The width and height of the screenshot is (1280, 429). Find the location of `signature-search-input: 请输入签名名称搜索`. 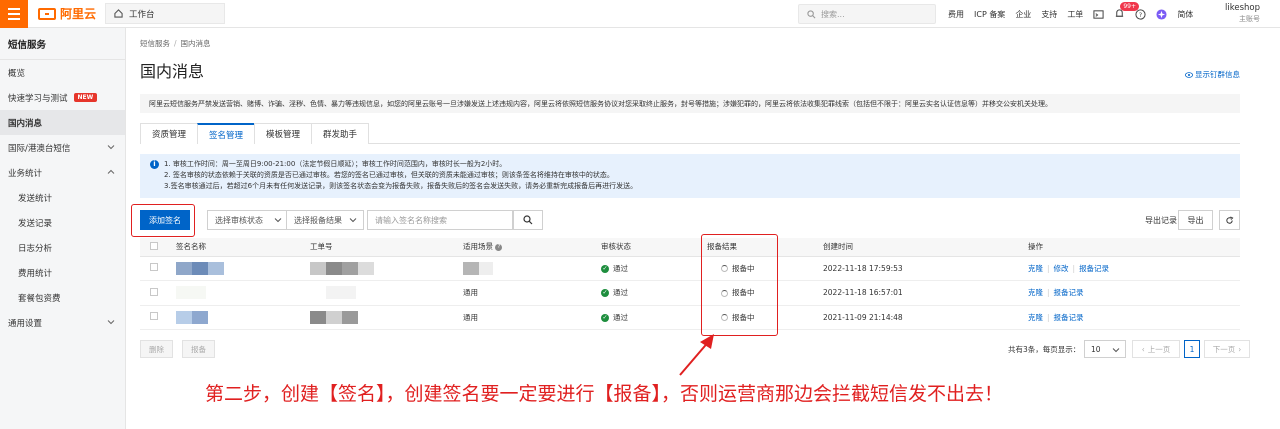

signature-search-input: 请输入签名名称搜索 is located at coordinates (440, 220).